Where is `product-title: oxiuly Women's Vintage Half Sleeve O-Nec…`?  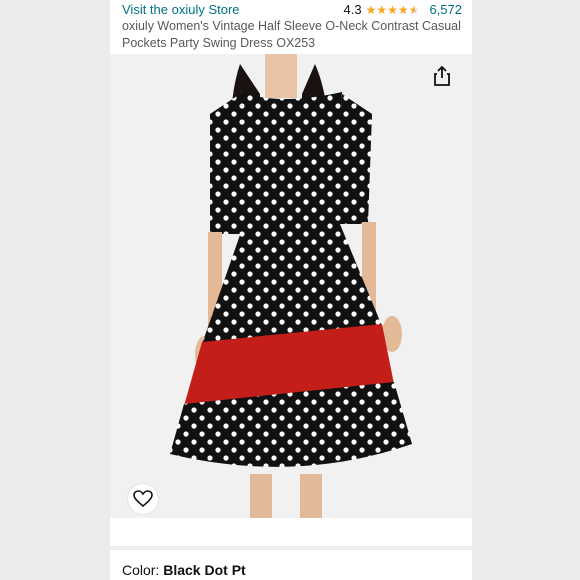 product-title: oxiuly Women's Vintage Half Sleeve O-Nec… is located at coordinates (291, 34).